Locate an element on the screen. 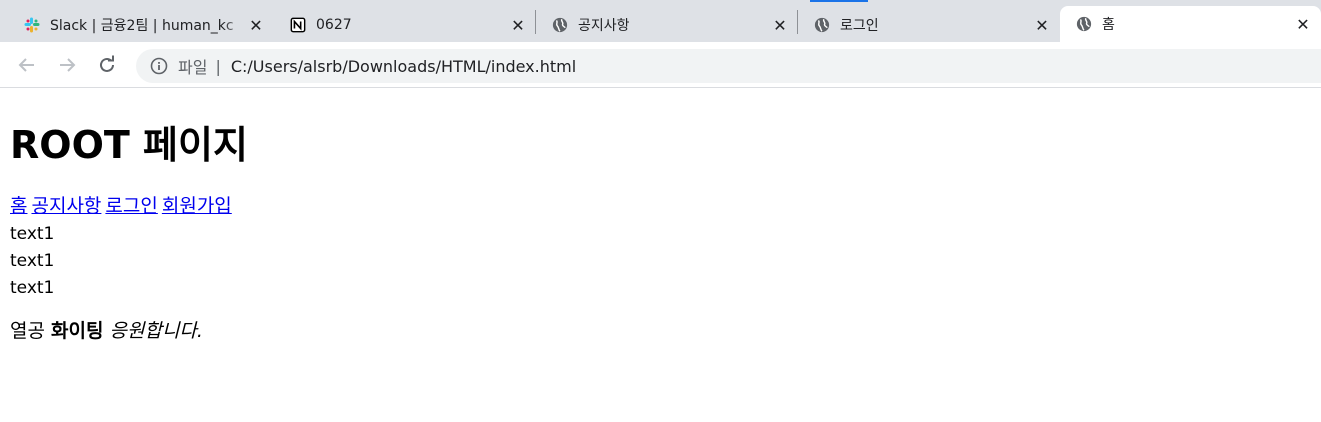 The height and width of the screenshot is (422, 1321). tab-login: 로그인 ✕ is located at coordinates (929, 21).